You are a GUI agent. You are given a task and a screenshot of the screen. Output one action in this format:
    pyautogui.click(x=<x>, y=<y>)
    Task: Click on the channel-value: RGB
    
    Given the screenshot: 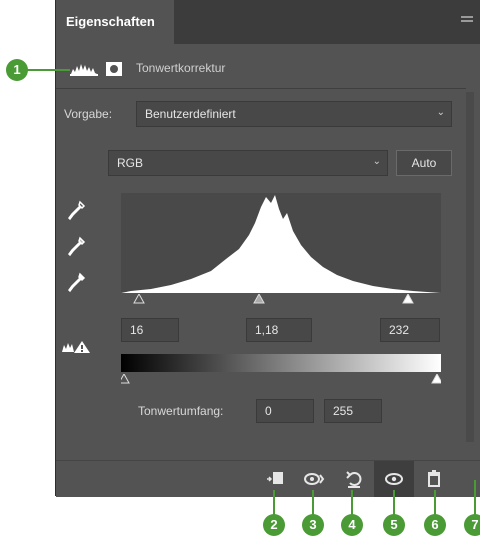 What is the action you would take?
    pyautogui.click(x=130, y=163)
    